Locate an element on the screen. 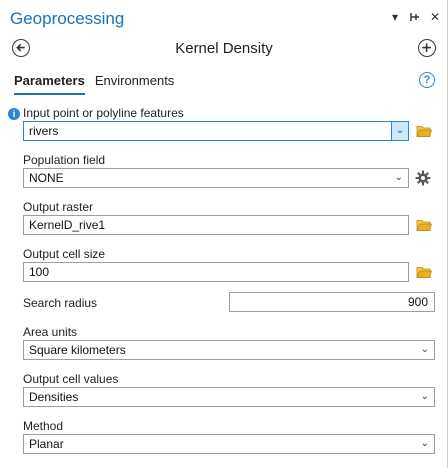 This screenshot has width=448, height=468. search-radius-value: 900 is located at coordinates (417, 302).